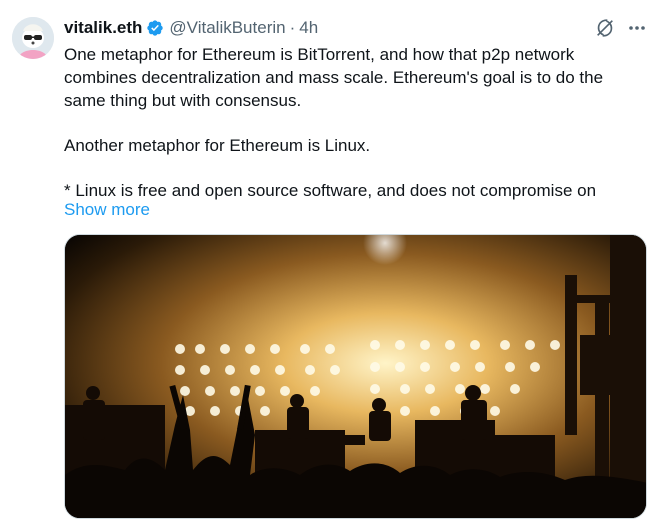 The height and width of the screenshot is (519, 667). I want to click on avatar, so click(33, 38).